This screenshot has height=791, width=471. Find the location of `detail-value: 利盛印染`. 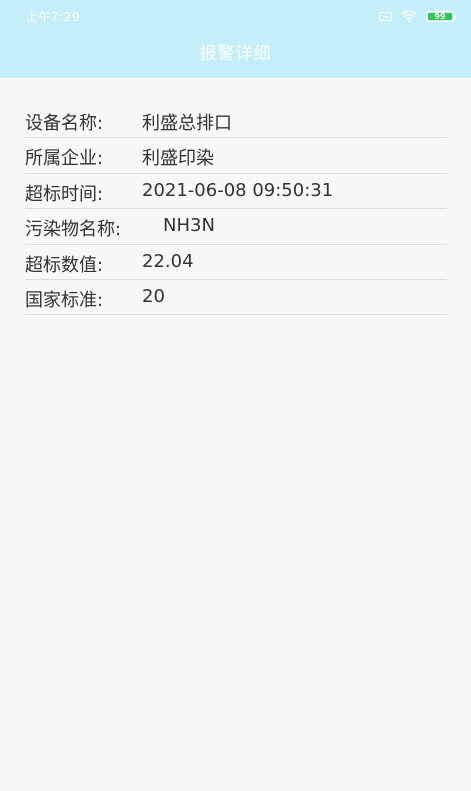

detail-value: 利盛印染 is located at coordinates (178, 159).